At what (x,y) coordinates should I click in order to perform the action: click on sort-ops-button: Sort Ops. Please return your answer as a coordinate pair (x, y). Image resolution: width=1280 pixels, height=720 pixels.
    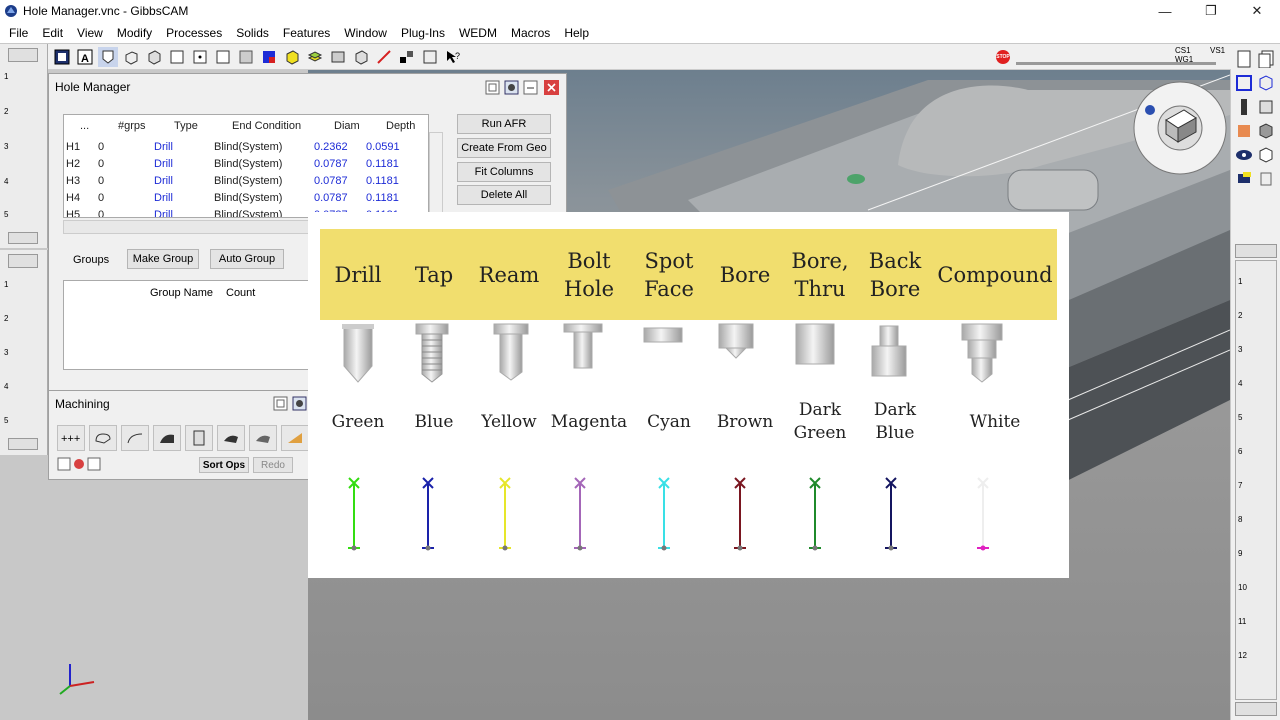
    Looking at the image, I should click on (224, 465).